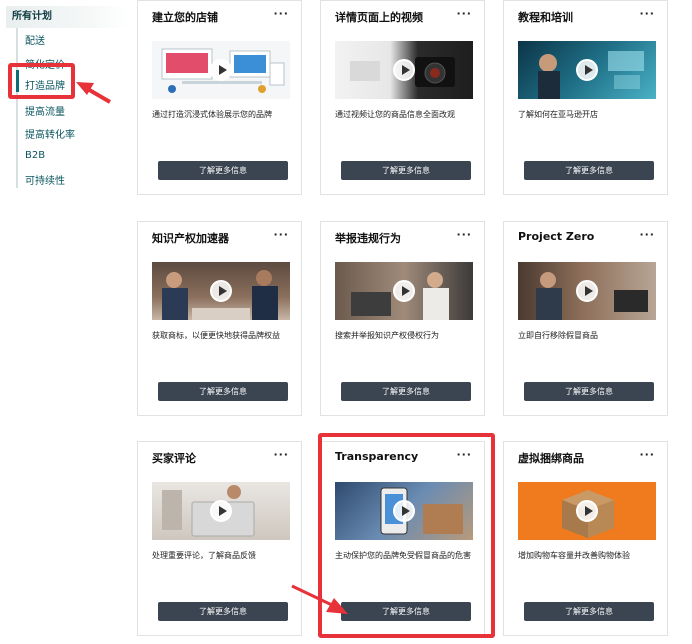  I want to click on card-title: 举报违规行为, so click(368, 238).